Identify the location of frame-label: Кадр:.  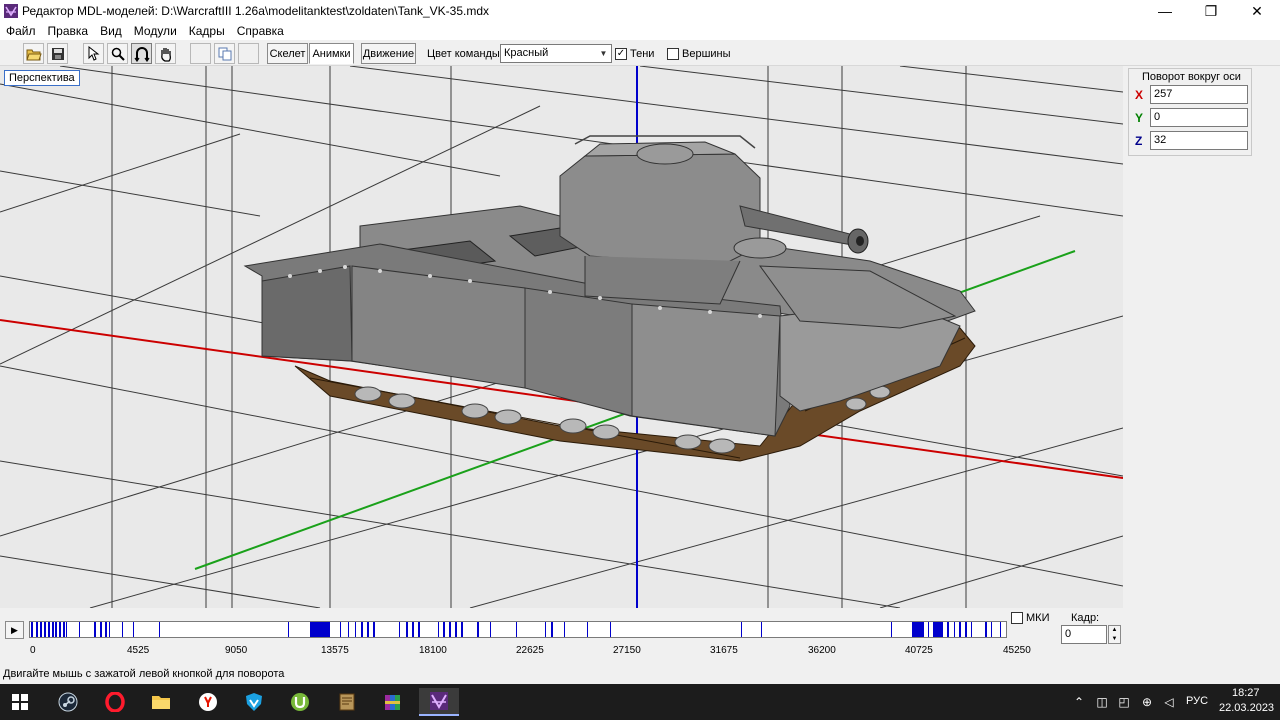
(1085, 618).